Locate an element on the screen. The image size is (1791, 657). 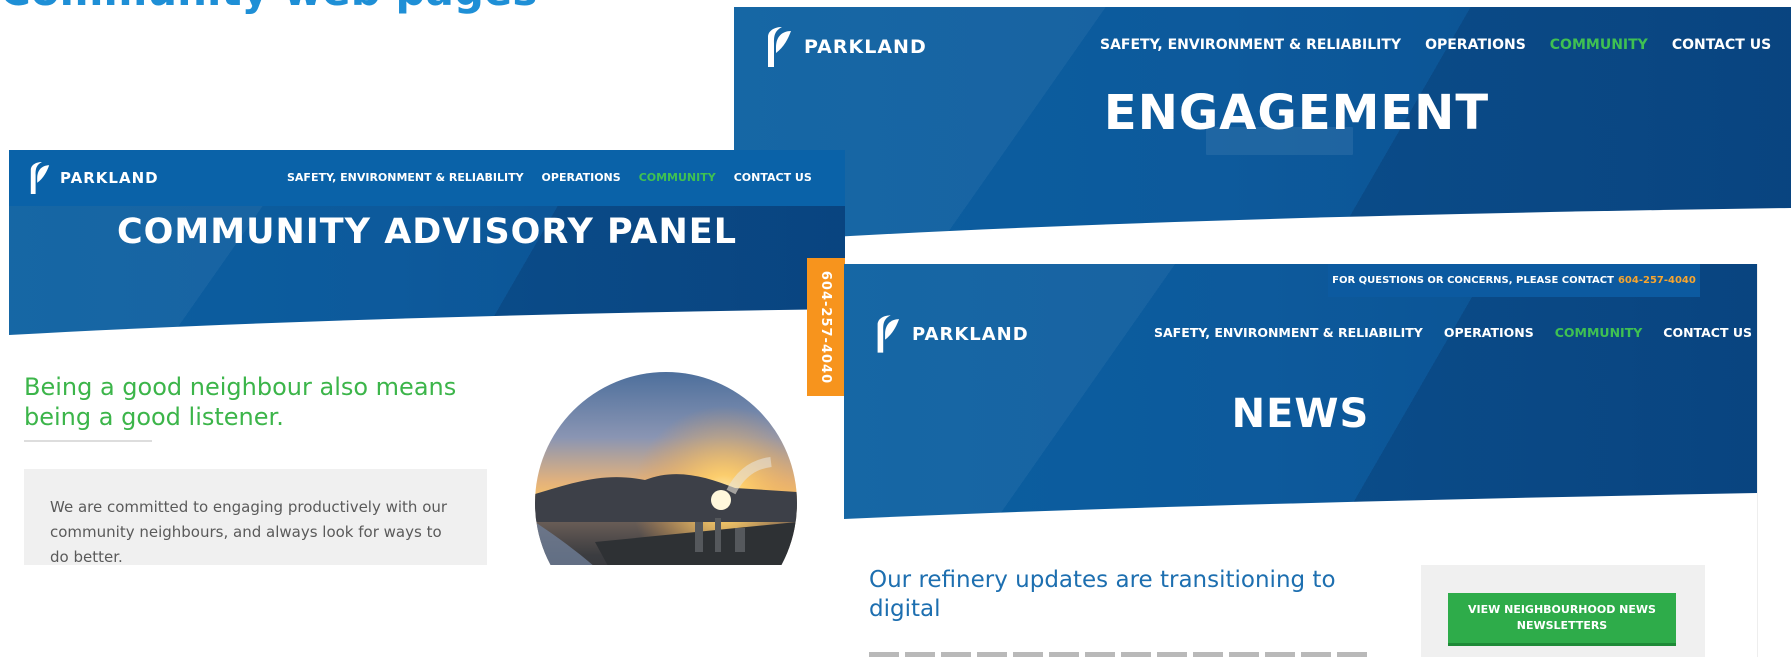
divider is located at coordinates (88, 441).